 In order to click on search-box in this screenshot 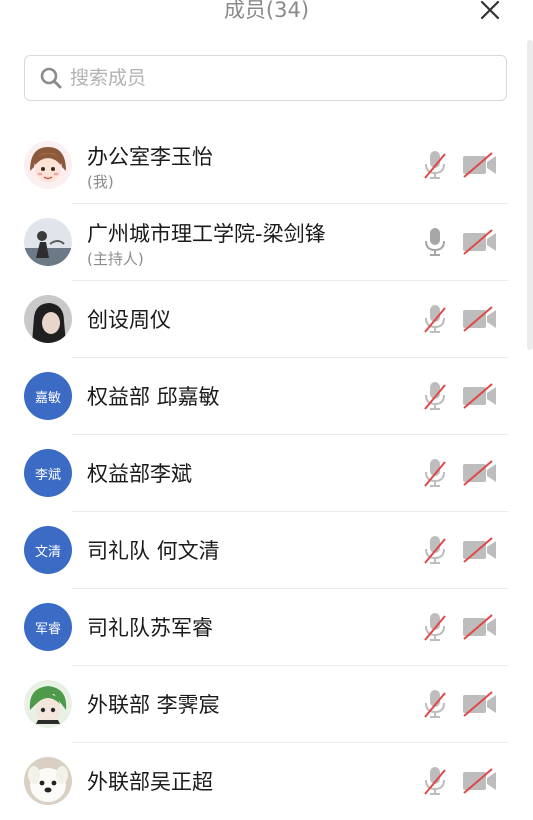, I will do `click(265, 78)`.